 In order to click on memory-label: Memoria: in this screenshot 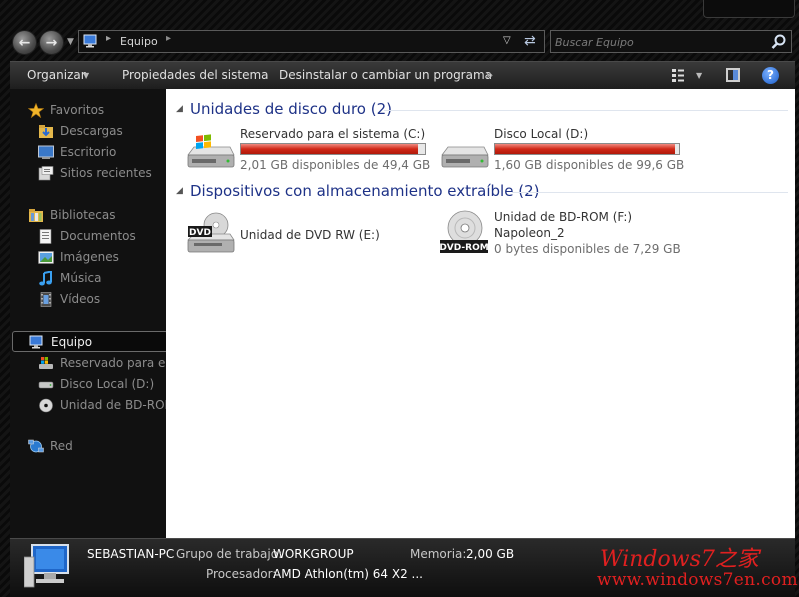, I will do `click(438, 554)`.